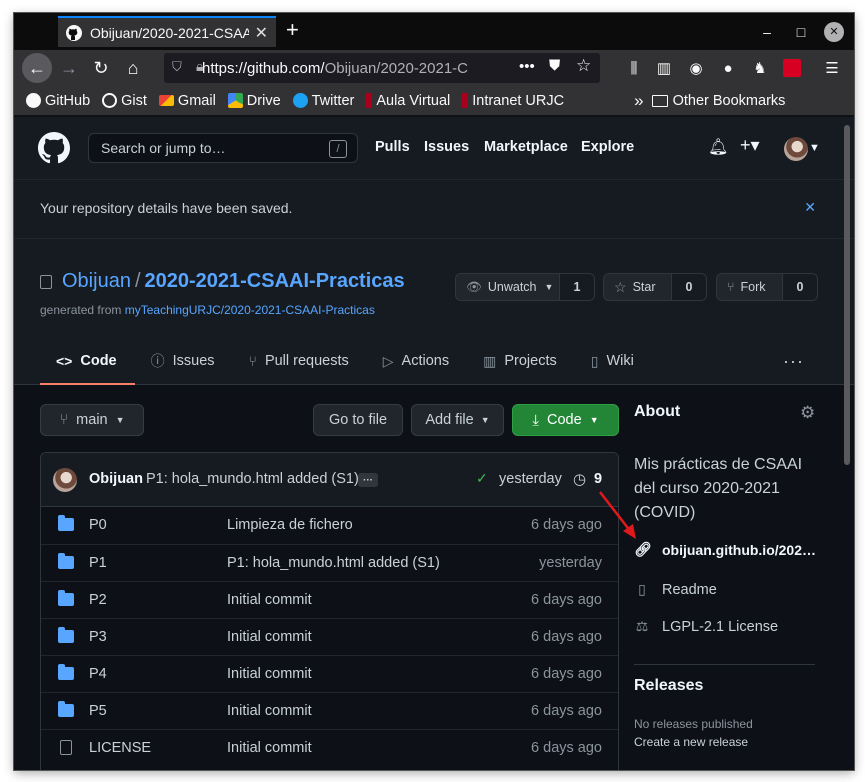 Image resolution: width=865 pixels, height=782 pixels. I want to click on menu-icon: ☰, so click(832, 68).